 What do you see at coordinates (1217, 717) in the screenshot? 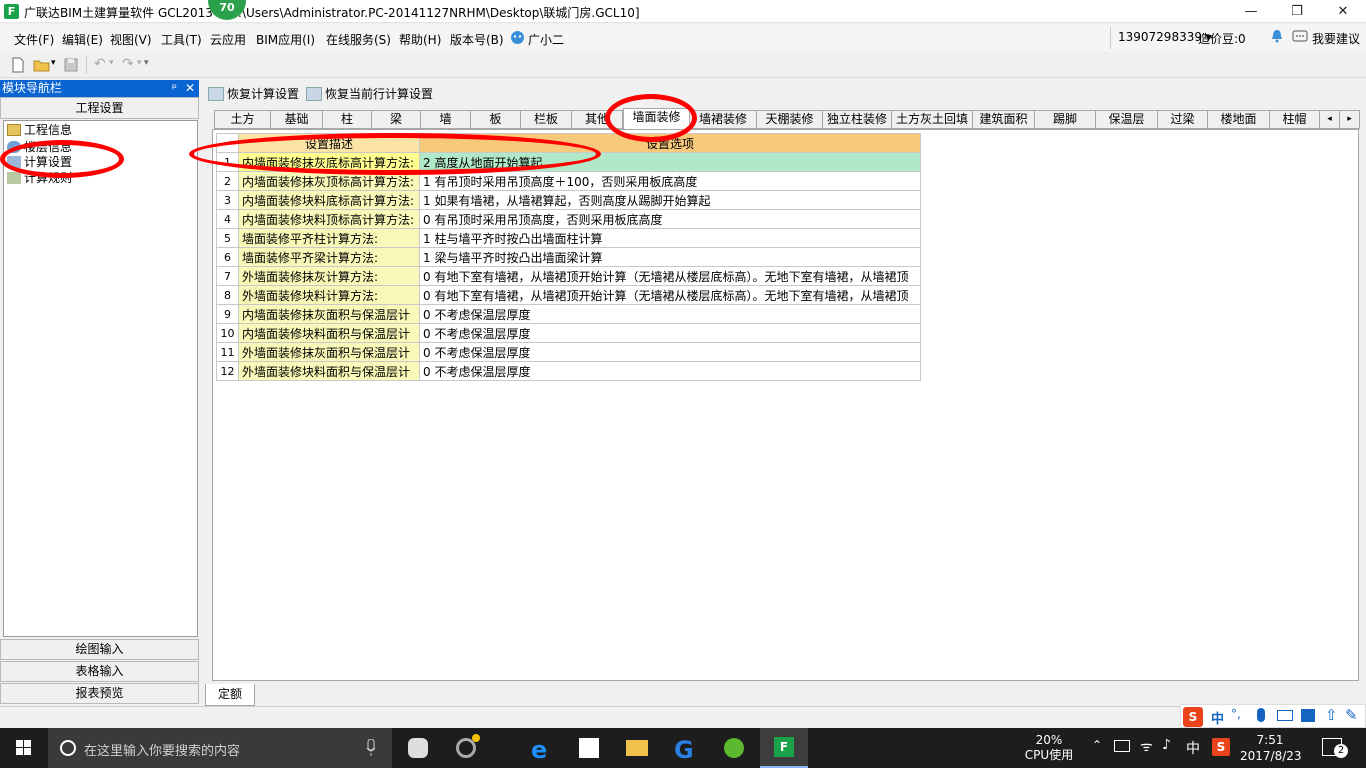
I see `ime-lang: 中` at bounding box center [1217, 717].